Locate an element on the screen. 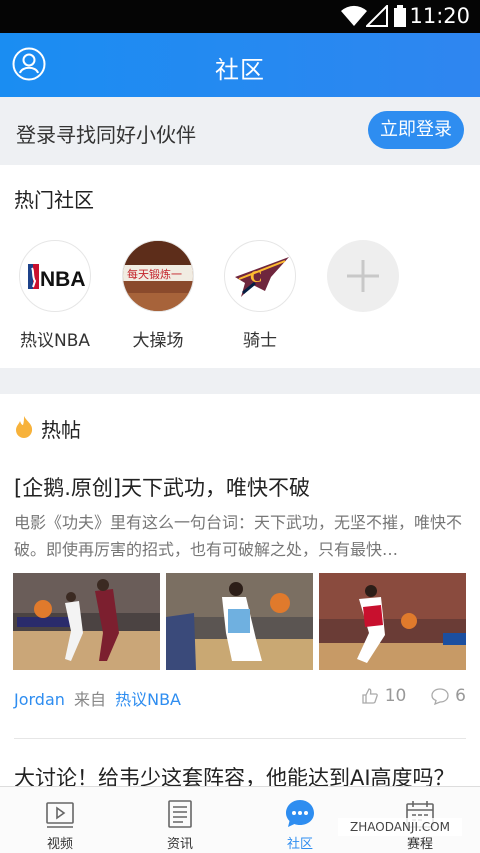 This screenshot has width=480, height=853. hot-communities-title: 热门社区 is located at coordinates (54, 200).